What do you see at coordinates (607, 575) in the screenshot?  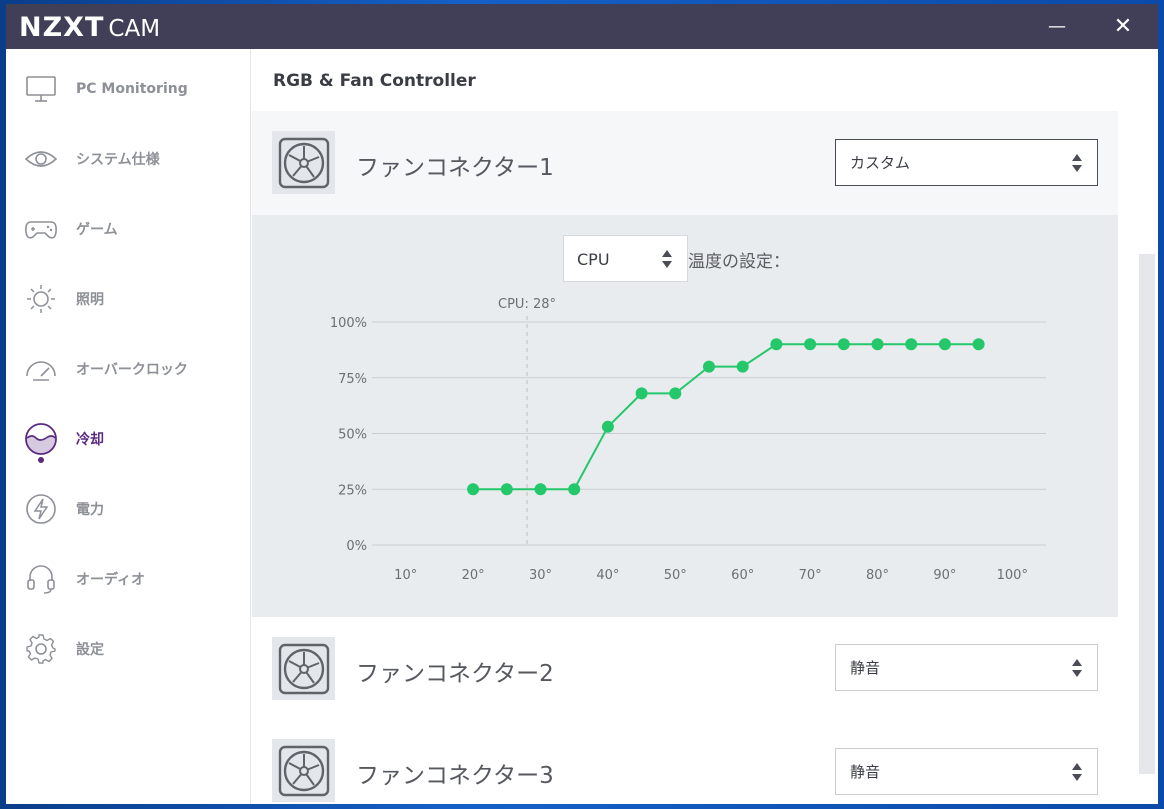 I see `x-tick-label: 40°` at bounding box center [607, 575].